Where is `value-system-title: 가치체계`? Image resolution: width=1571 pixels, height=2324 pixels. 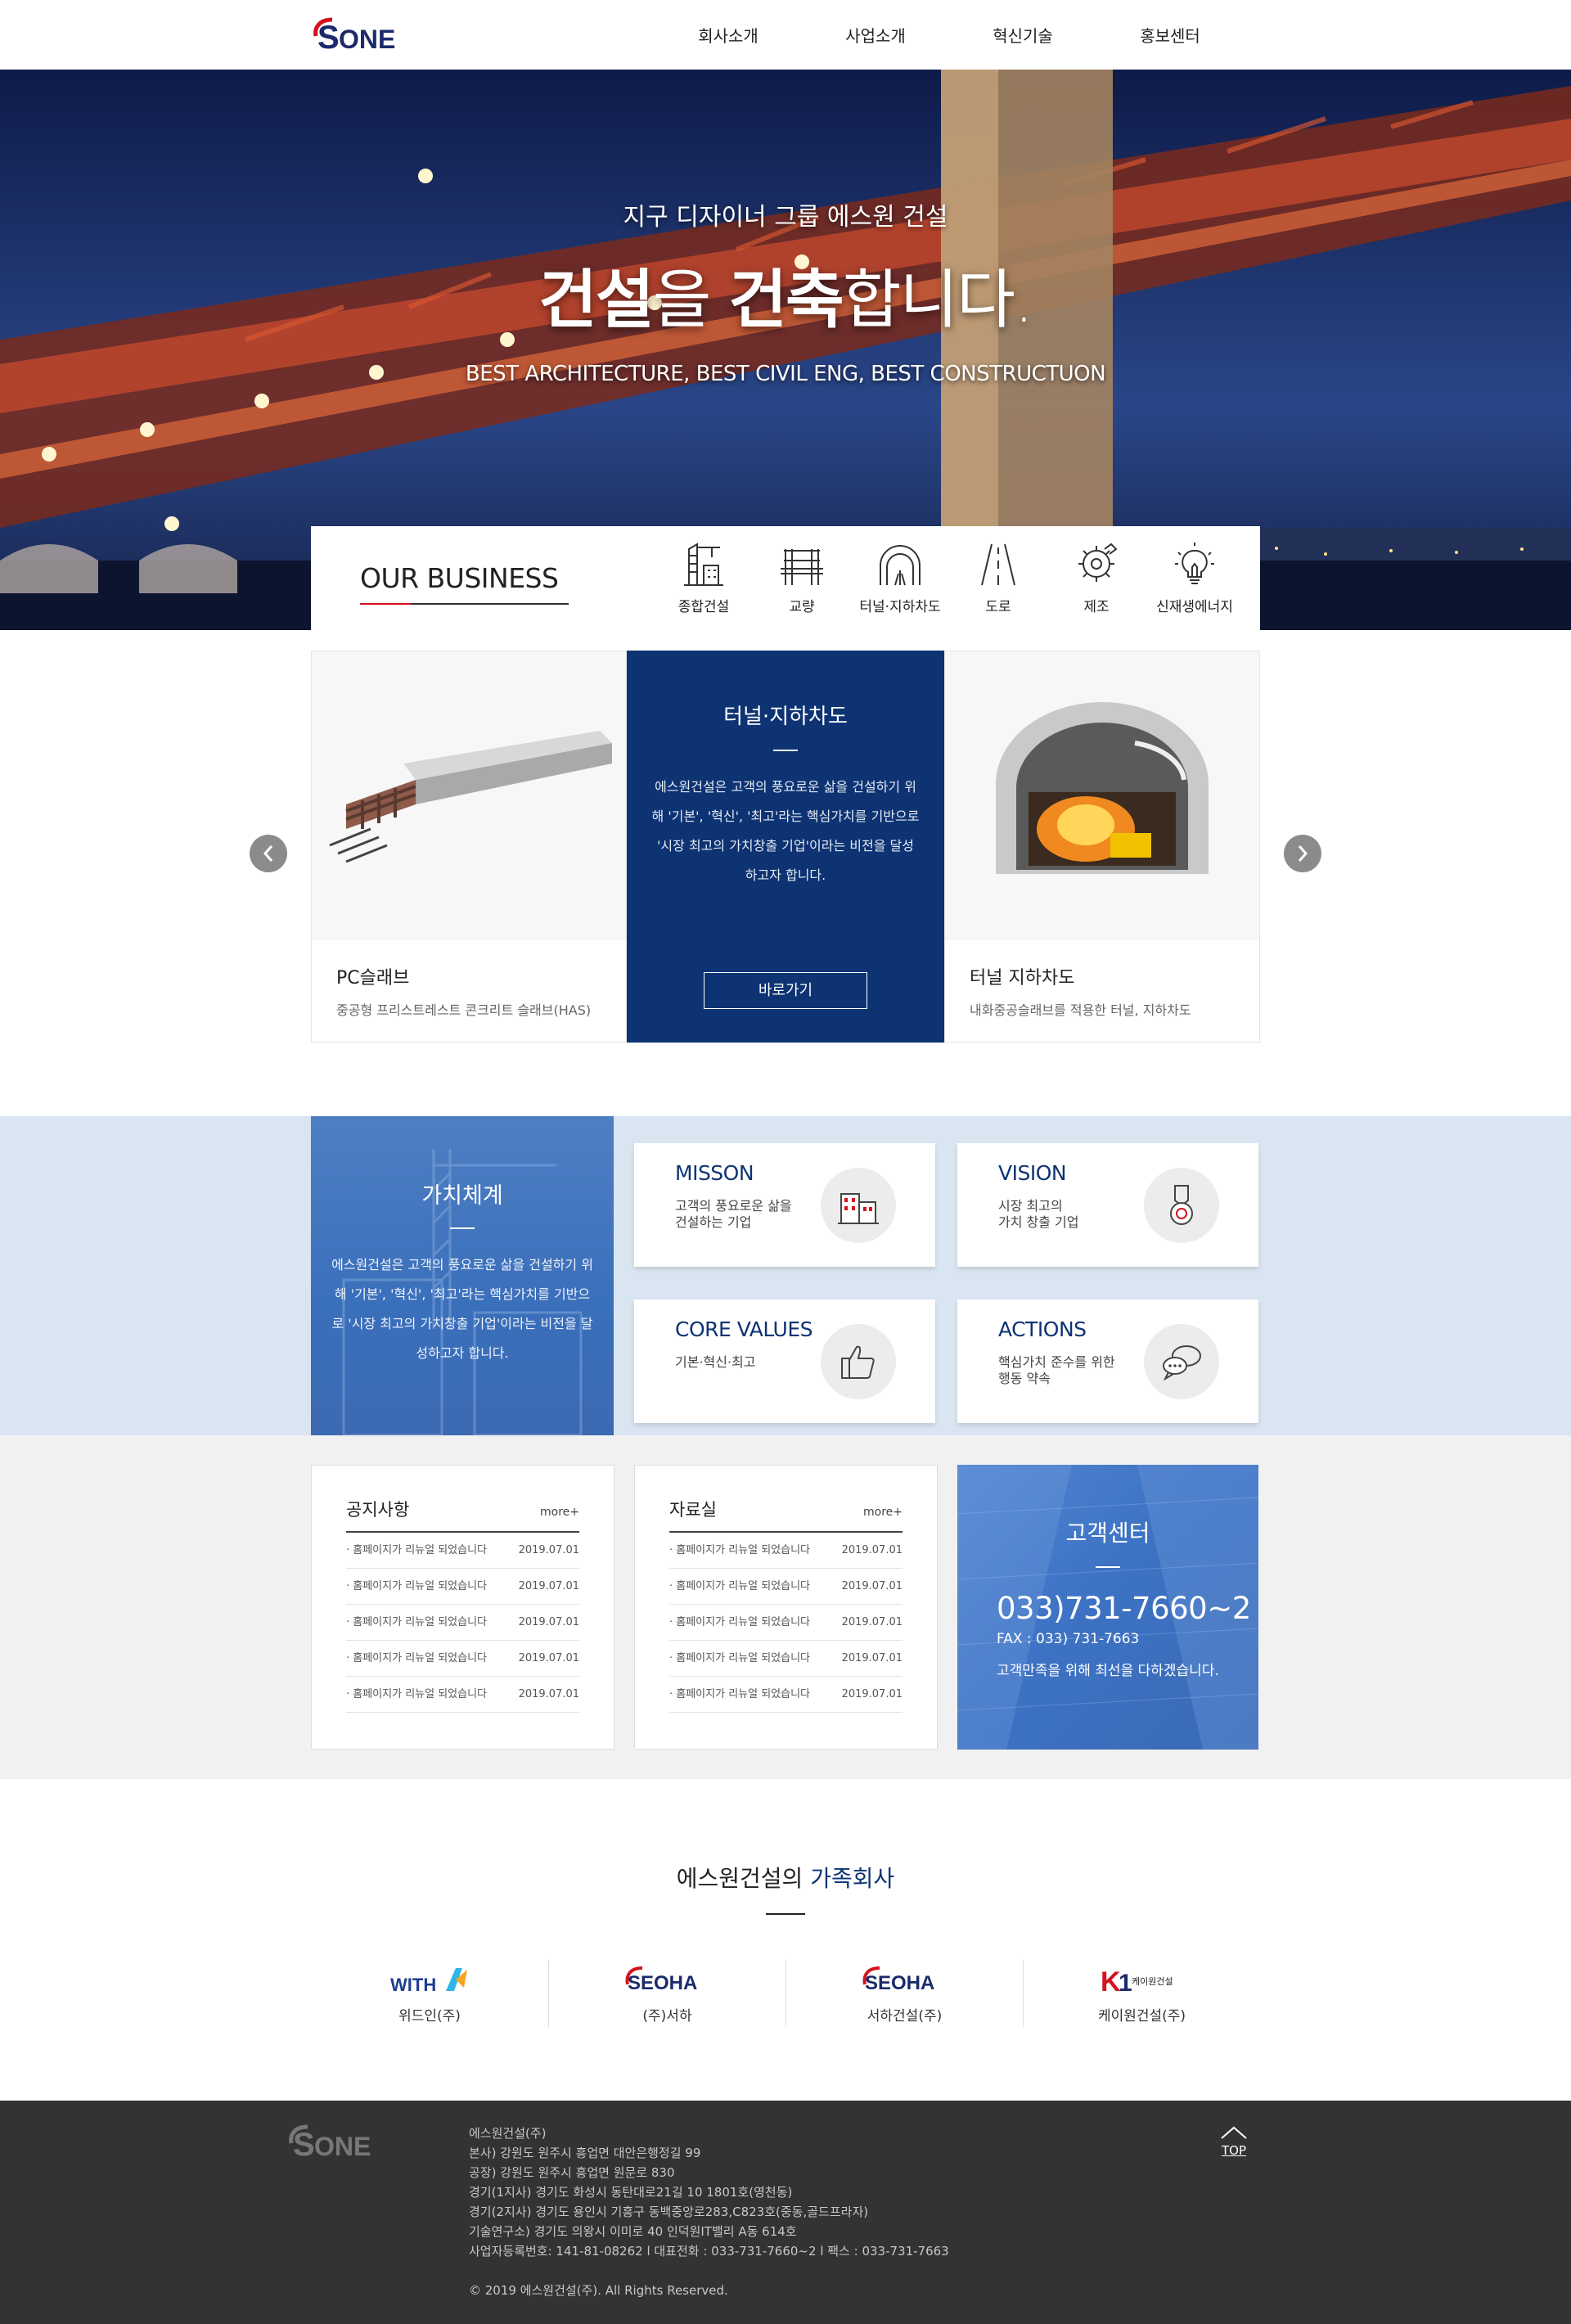 value-system-title: 가치체계 is located at coordinates (462, 1196).